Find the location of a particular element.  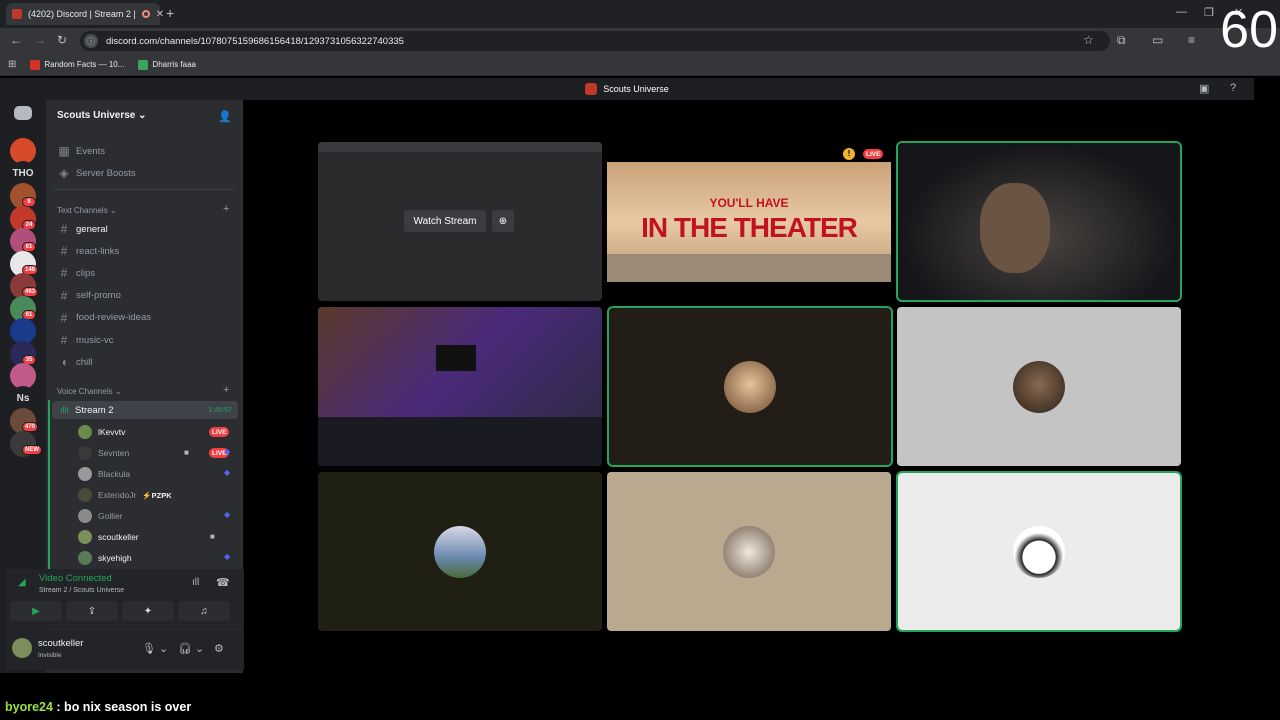

voice-member: Gollier is located at coordinates (100, 516).